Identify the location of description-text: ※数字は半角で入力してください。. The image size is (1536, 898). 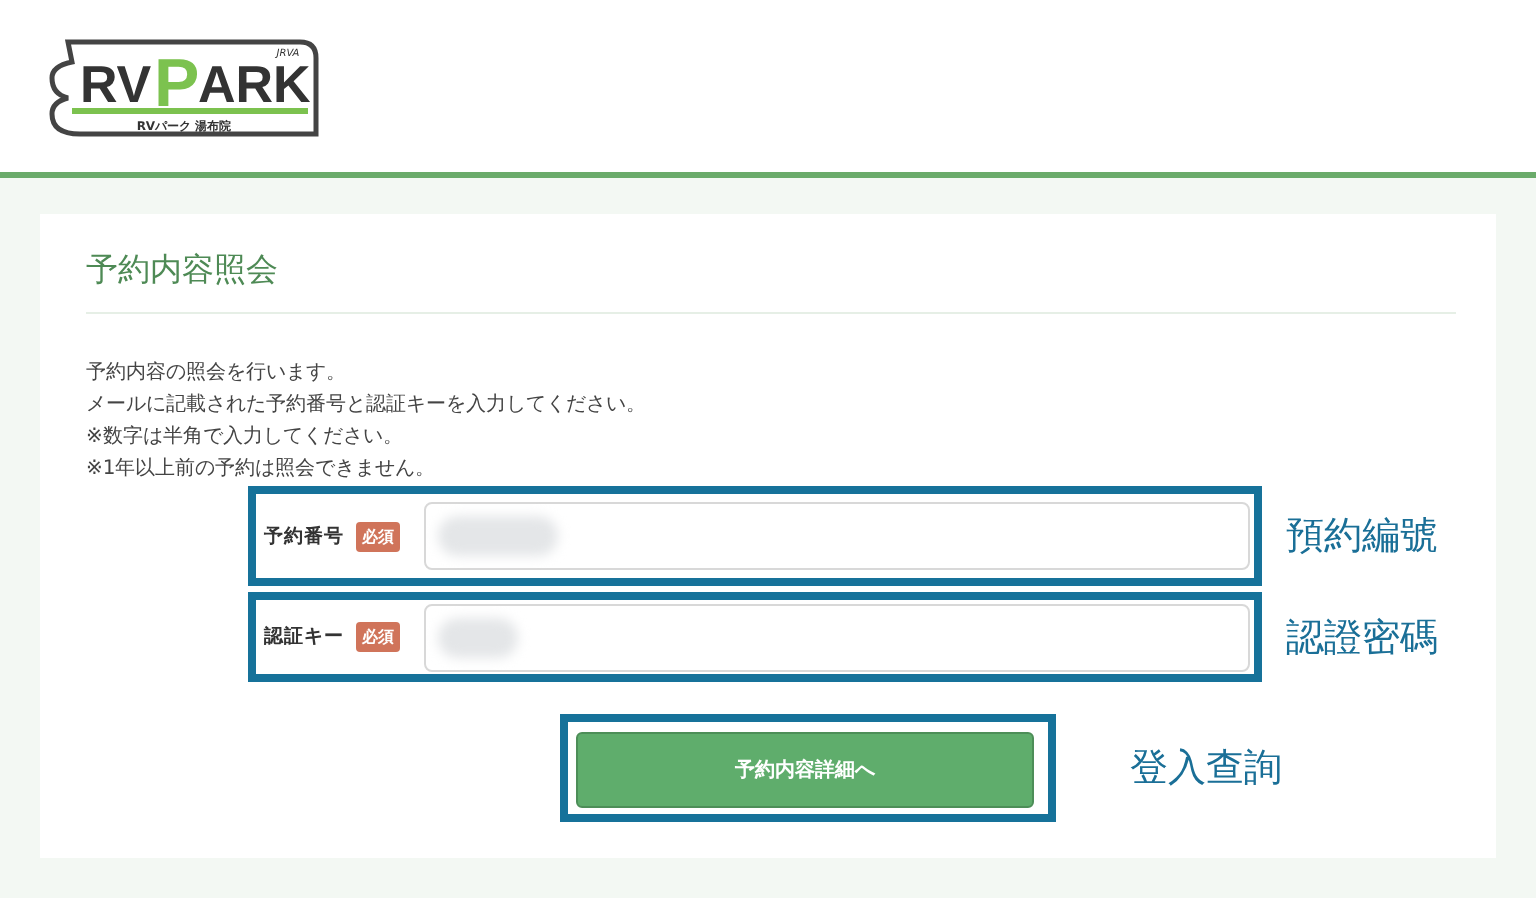
(245, 437).